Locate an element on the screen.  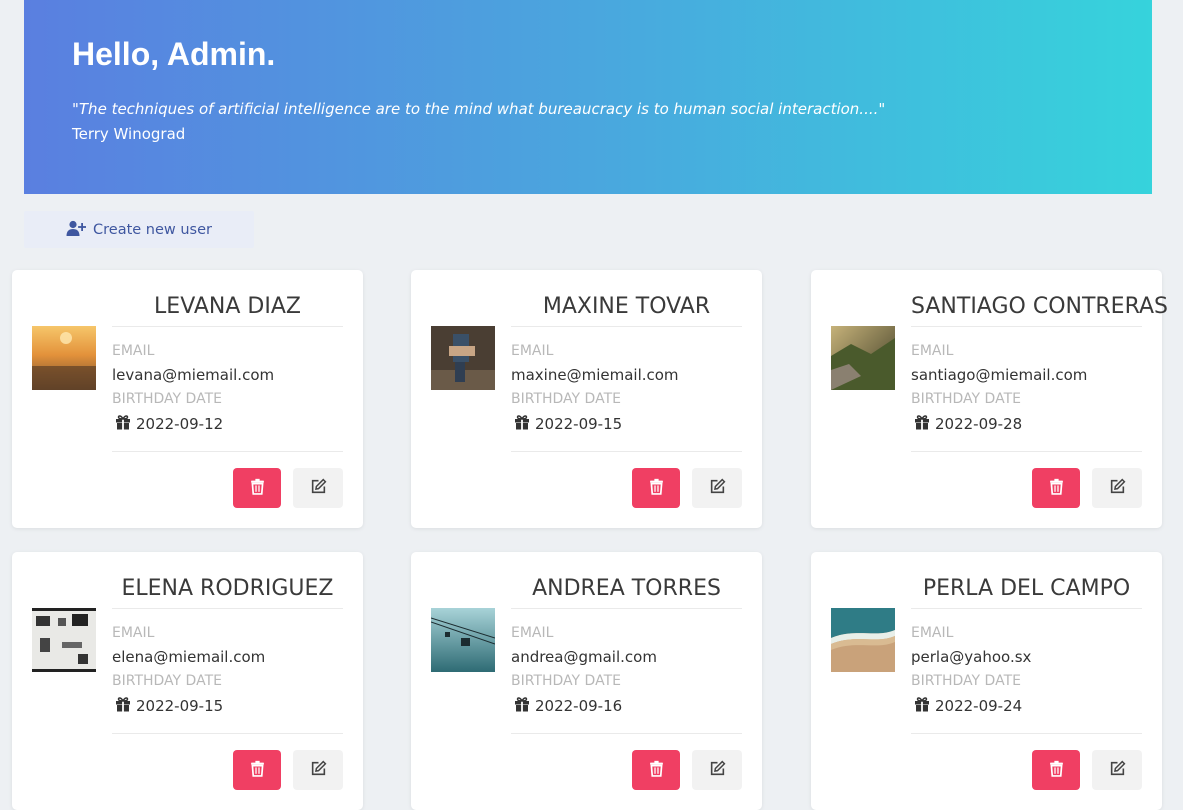
create-user-label: Create new user is located at coordinates (152, 229).